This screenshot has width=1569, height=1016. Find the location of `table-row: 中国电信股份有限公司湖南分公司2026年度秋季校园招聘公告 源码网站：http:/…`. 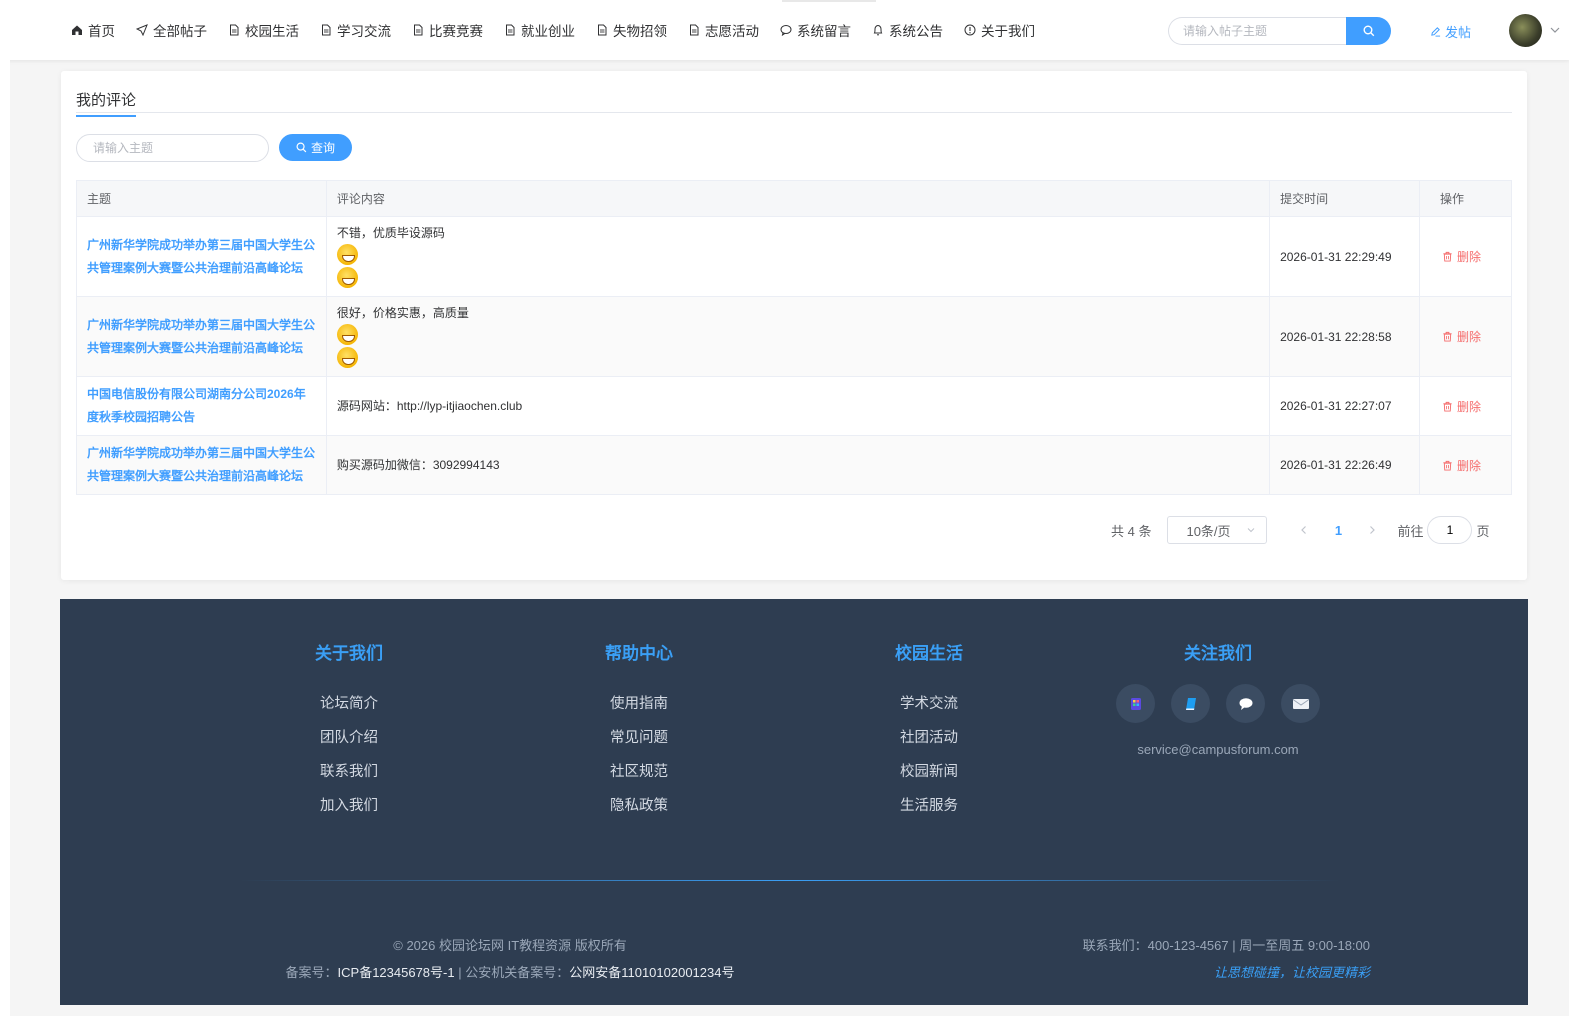

table-row: 中国电信股份有限公司湖南分公司2026年度秋季校园招聘公告 源码网站：http:/… is located at coordinates (794, 406).